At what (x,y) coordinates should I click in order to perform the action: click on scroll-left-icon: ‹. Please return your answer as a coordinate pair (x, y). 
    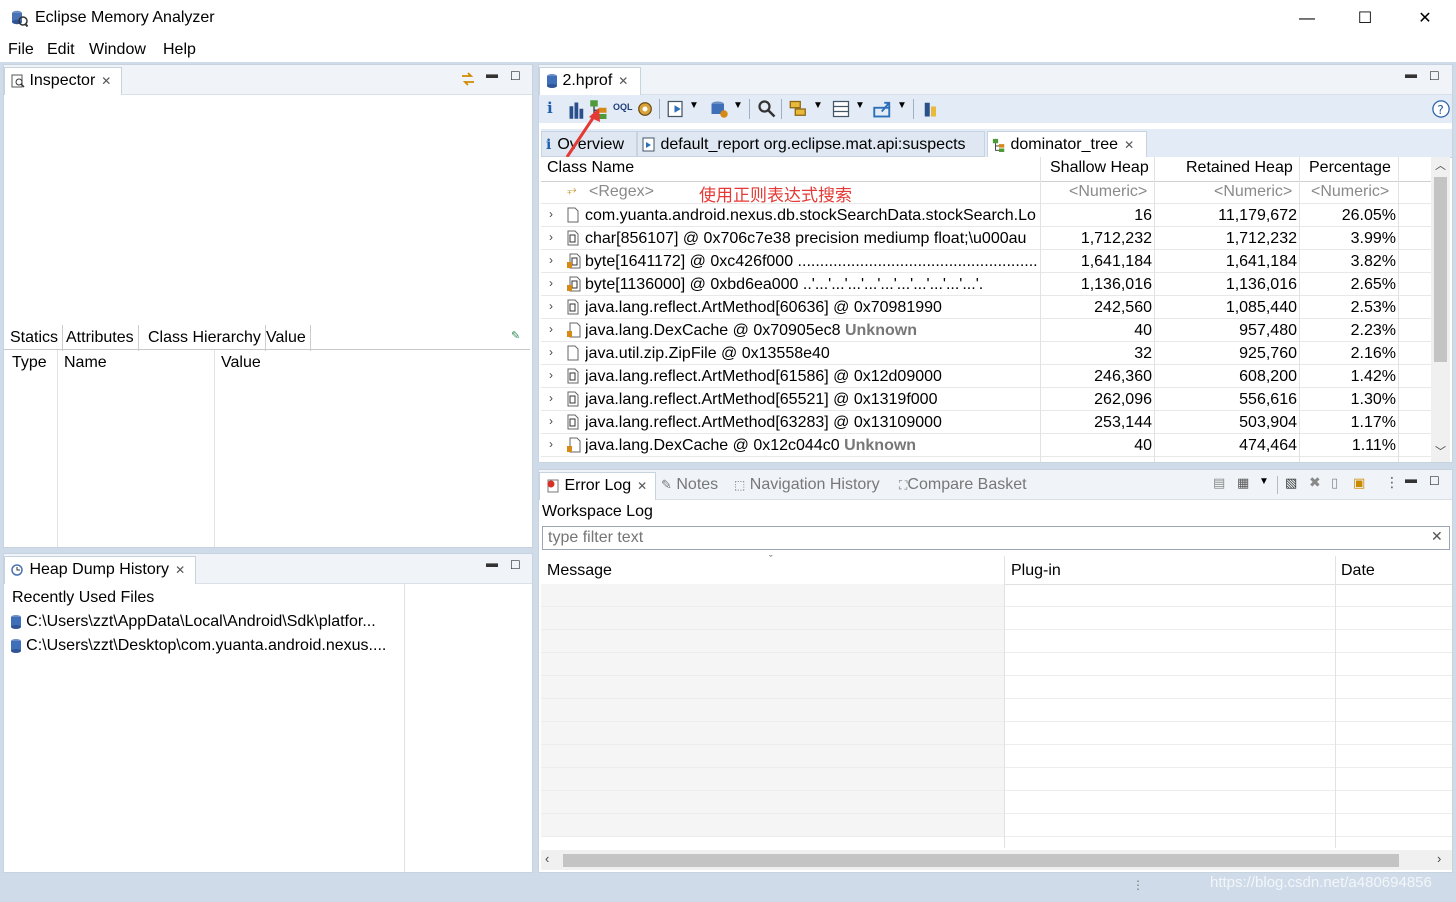
    Looking at the image, I should click on (547, 858).